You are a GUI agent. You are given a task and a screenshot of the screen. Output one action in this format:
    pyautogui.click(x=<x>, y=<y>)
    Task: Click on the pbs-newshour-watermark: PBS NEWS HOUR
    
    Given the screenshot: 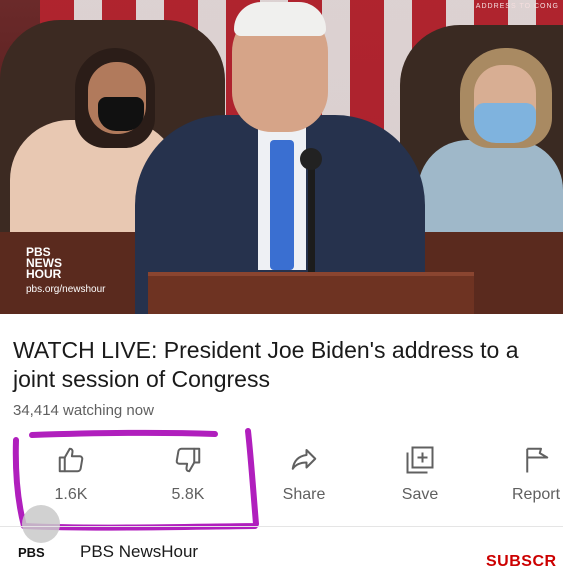 What is the action you would take?
    pyautogui.click(x=44, y=263)
    